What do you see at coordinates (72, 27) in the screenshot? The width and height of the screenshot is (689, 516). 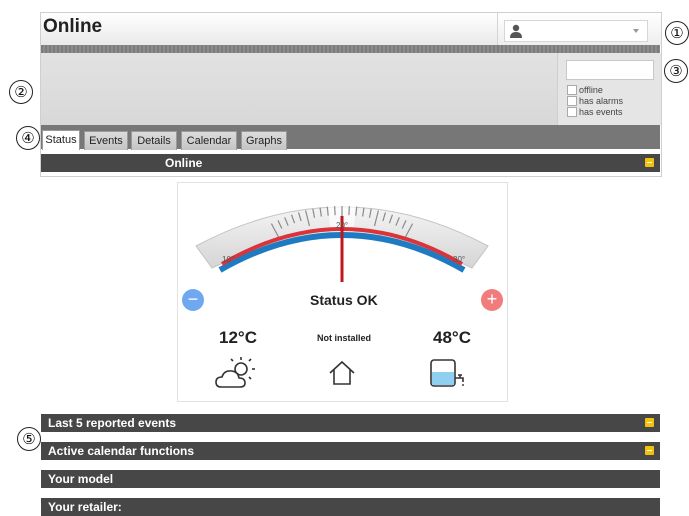 I see `page-title: Online` at bounding box center [72, 27].